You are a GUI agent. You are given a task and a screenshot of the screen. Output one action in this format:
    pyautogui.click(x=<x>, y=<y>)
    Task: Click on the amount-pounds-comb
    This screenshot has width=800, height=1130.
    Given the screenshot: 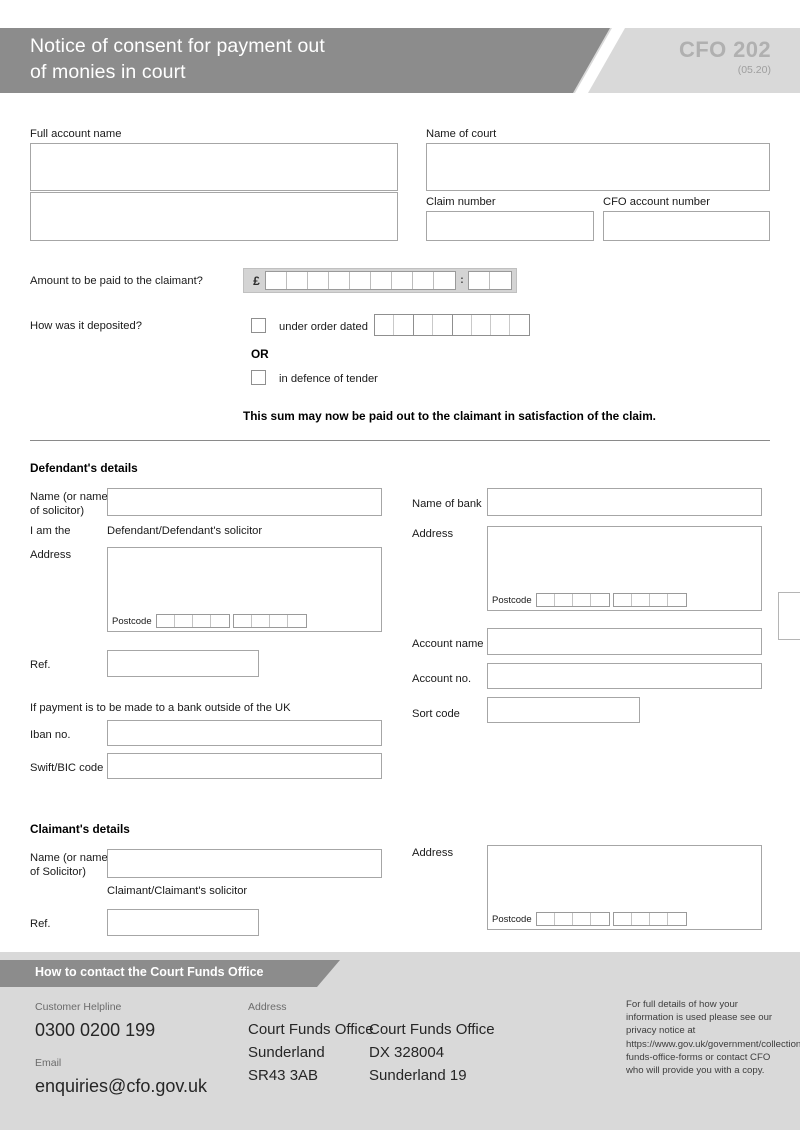 What is the action you would take?
    pyautogui.click(x=360, y=280)
    